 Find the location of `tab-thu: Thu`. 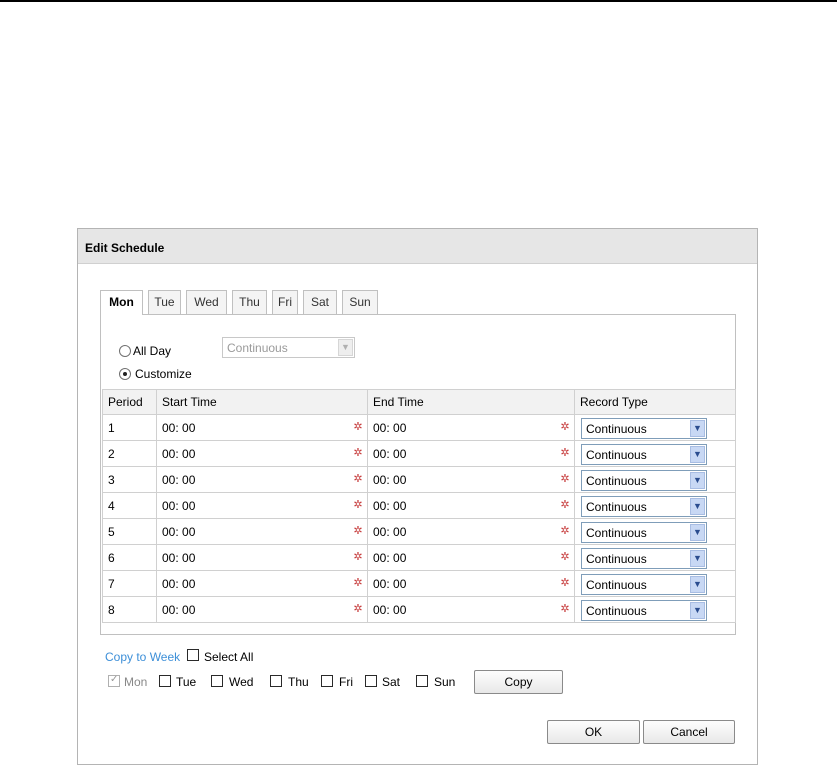

tab-thu: Thu is located at coordinates (249, 302).